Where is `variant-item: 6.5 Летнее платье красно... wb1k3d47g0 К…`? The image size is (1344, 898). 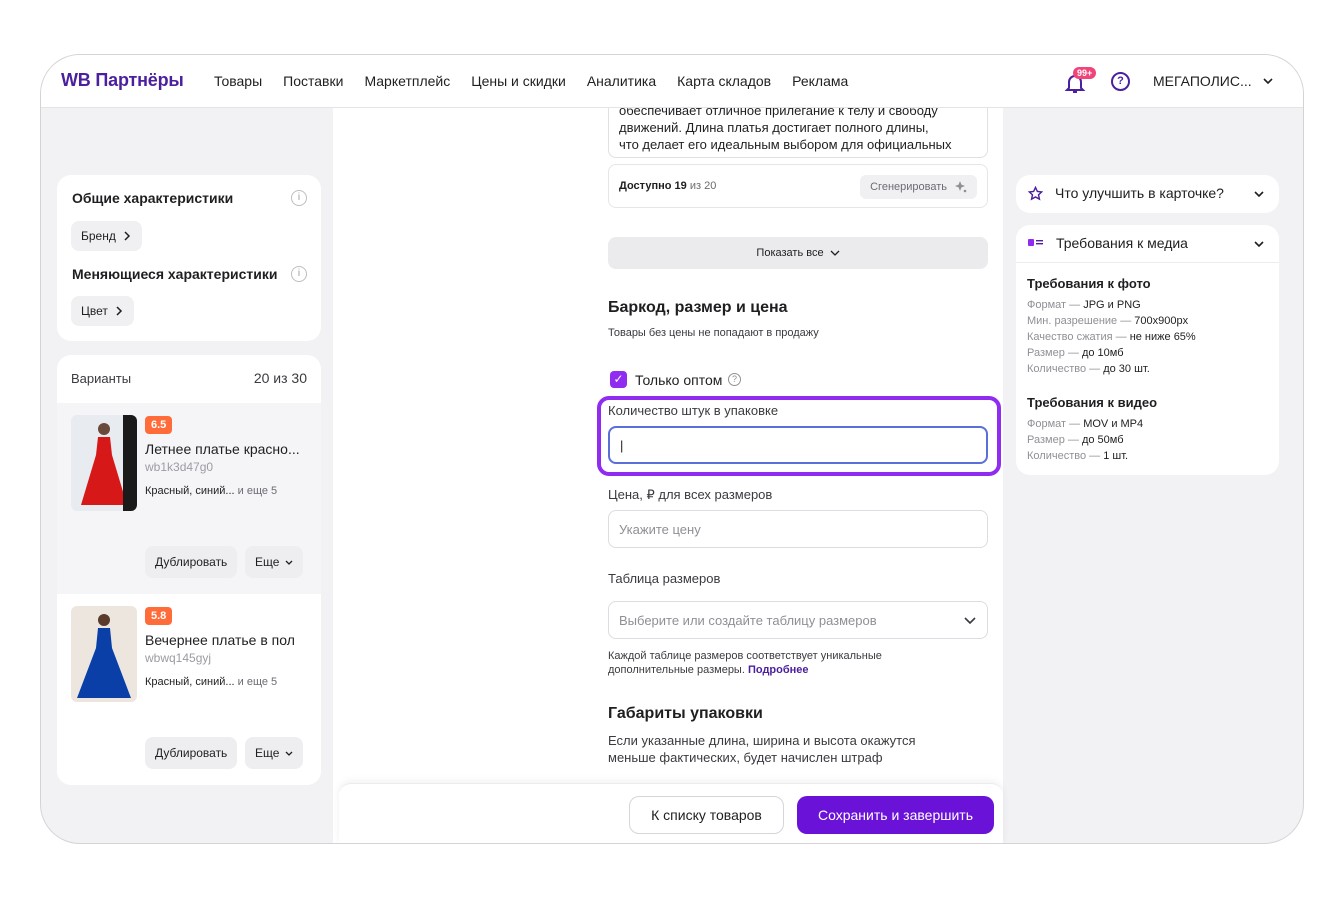
variant-item: 6.5 Летнее платье красно... wb1k3d47g0 К… is located at coordinates (189, 498).